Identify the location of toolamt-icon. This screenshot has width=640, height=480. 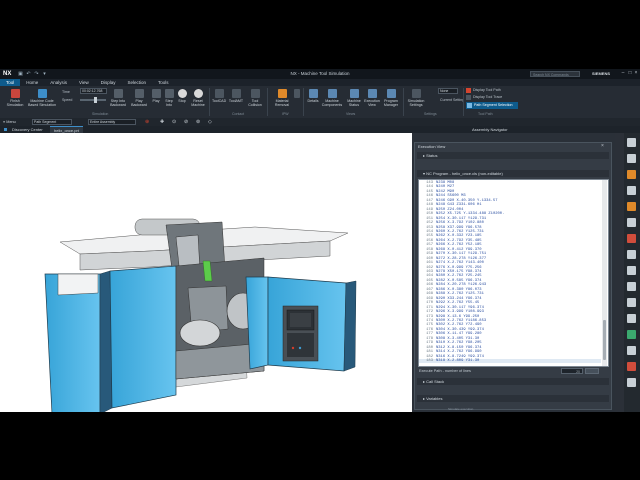
(236, 93).